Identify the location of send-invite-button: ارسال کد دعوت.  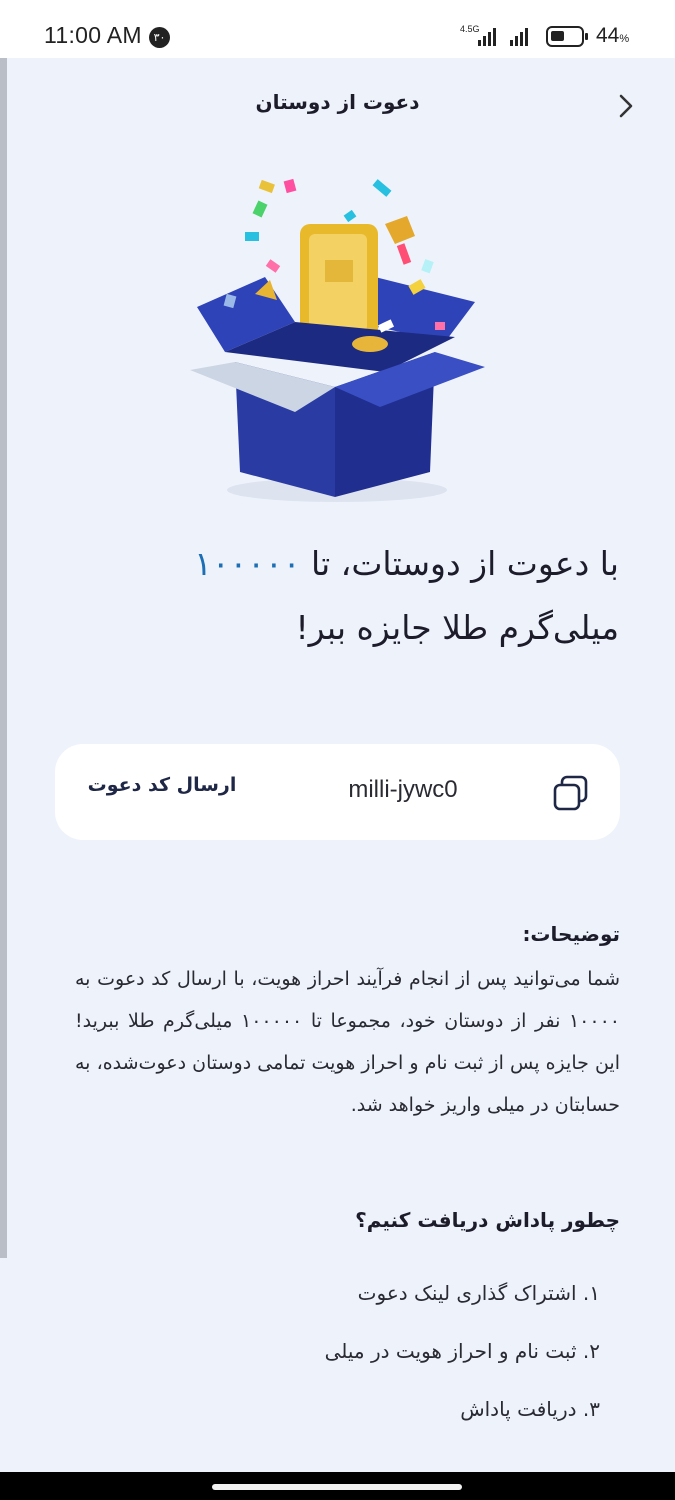
(162, 785).